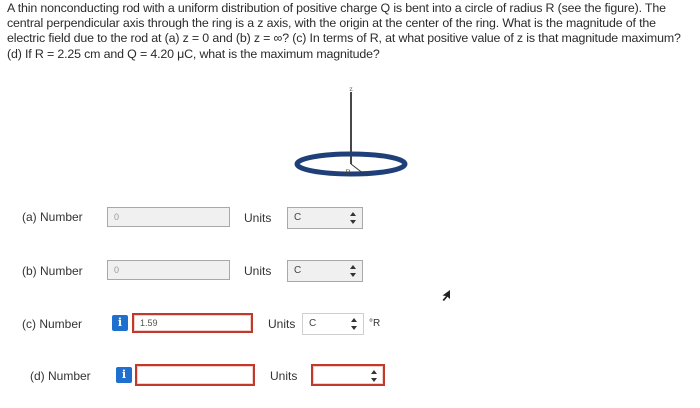  What do you see at coordinates (333, 324) in the screenshot?
I see `row-c-units-select: C` at bounding box center [333, 324].